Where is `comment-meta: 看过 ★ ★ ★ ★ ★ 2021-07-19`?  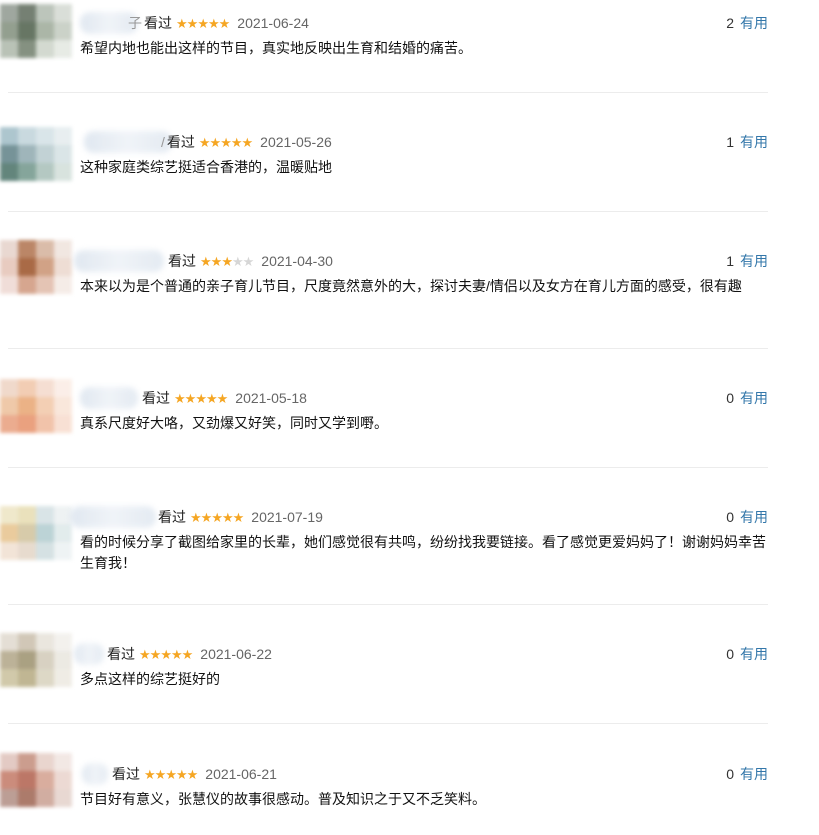
comment-meta: 看过 ★ ★ ★ ★ ★ 2021-07-19 is located at coordinates (240, 517).